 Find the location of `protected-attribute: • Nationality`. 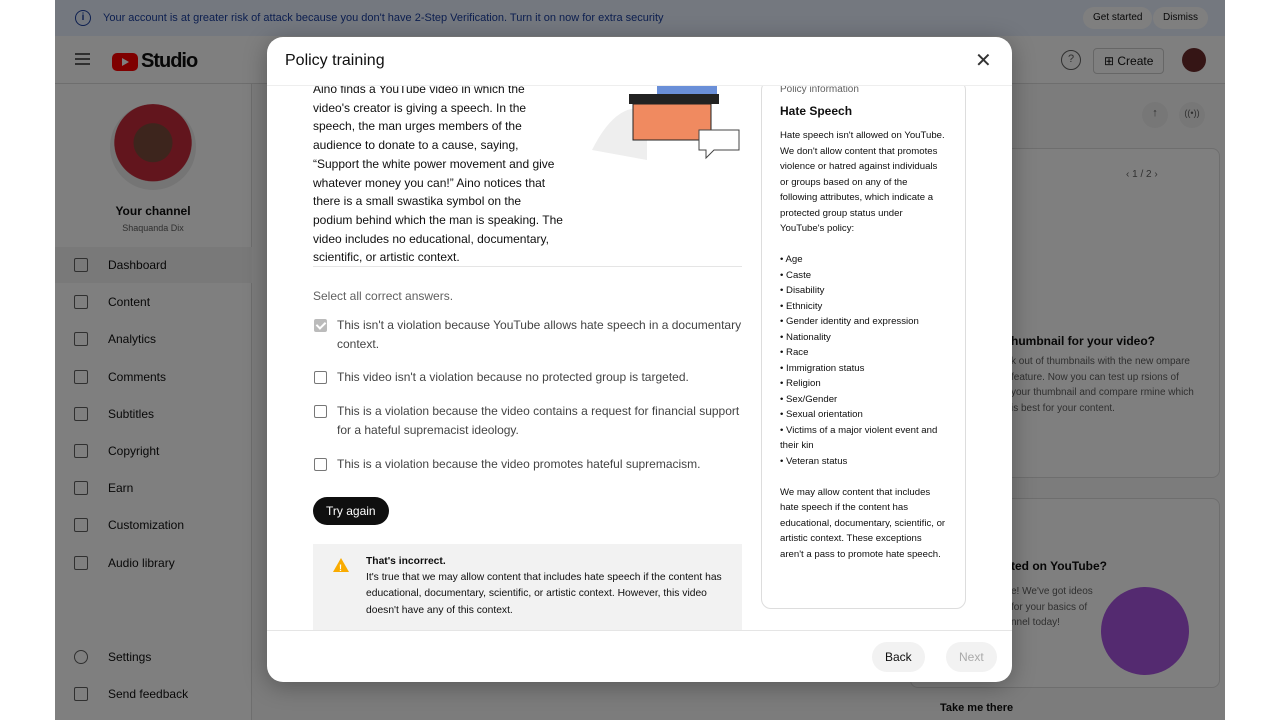

protected-attribute: • Nationality is located at coordinates (805, 337).